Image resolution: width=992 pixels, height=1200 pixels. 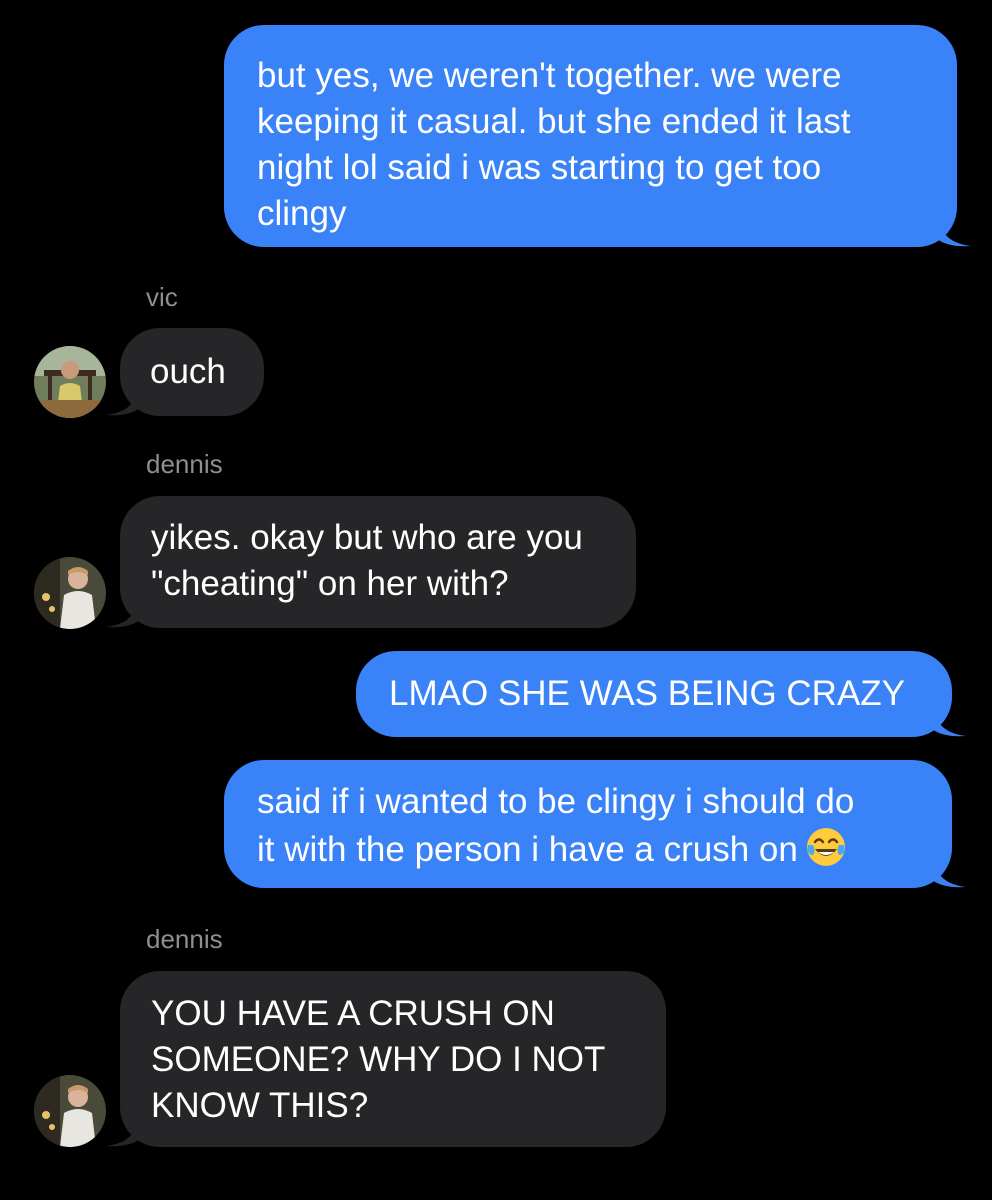 I want to click on message-text: LMAO SHE WAS BEING CRAZY, so click(x=647, y=693).